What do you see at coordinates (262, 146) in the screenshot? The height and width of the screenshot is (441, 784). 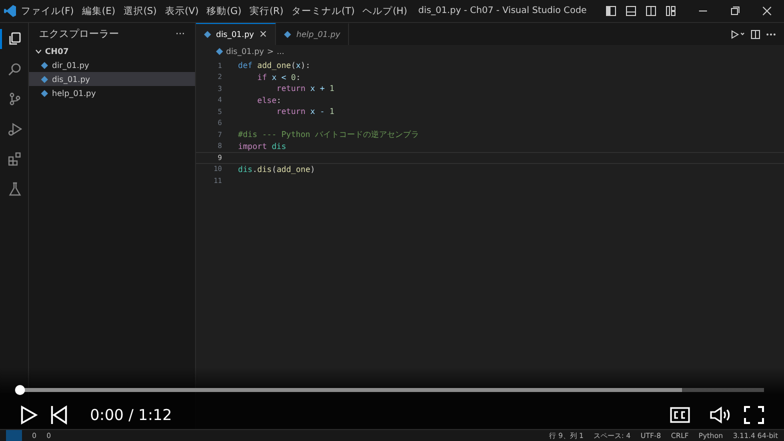 I see `code-line: import dis` at bounding box center [262, 146].